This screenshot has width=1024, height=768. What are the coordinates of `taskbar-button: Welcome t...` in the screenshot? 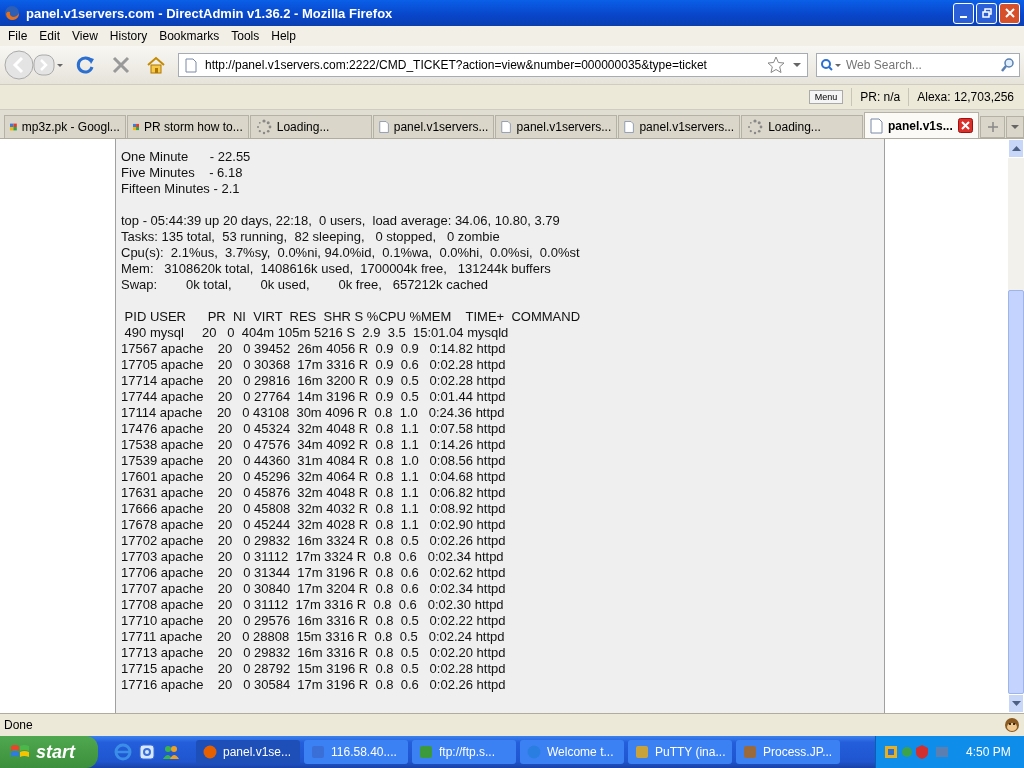 It's located at (572, 752).